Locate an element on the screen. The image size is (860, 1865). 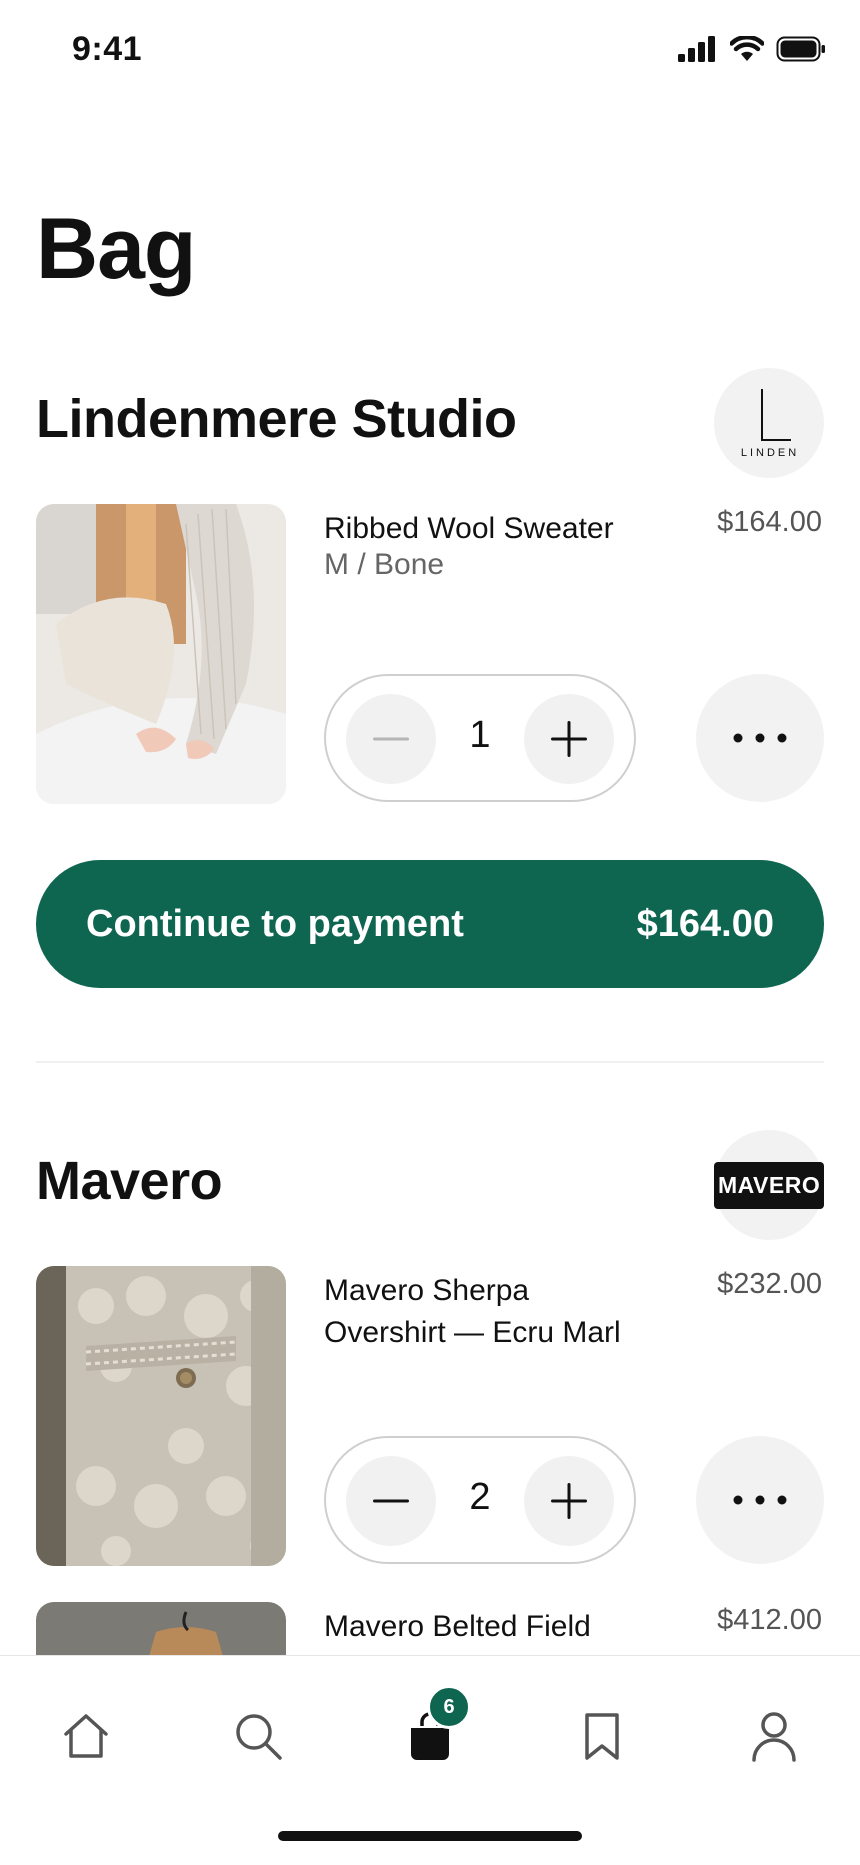
mavero-logo-badge: MAVERO is located at coordinates (769, 1185).